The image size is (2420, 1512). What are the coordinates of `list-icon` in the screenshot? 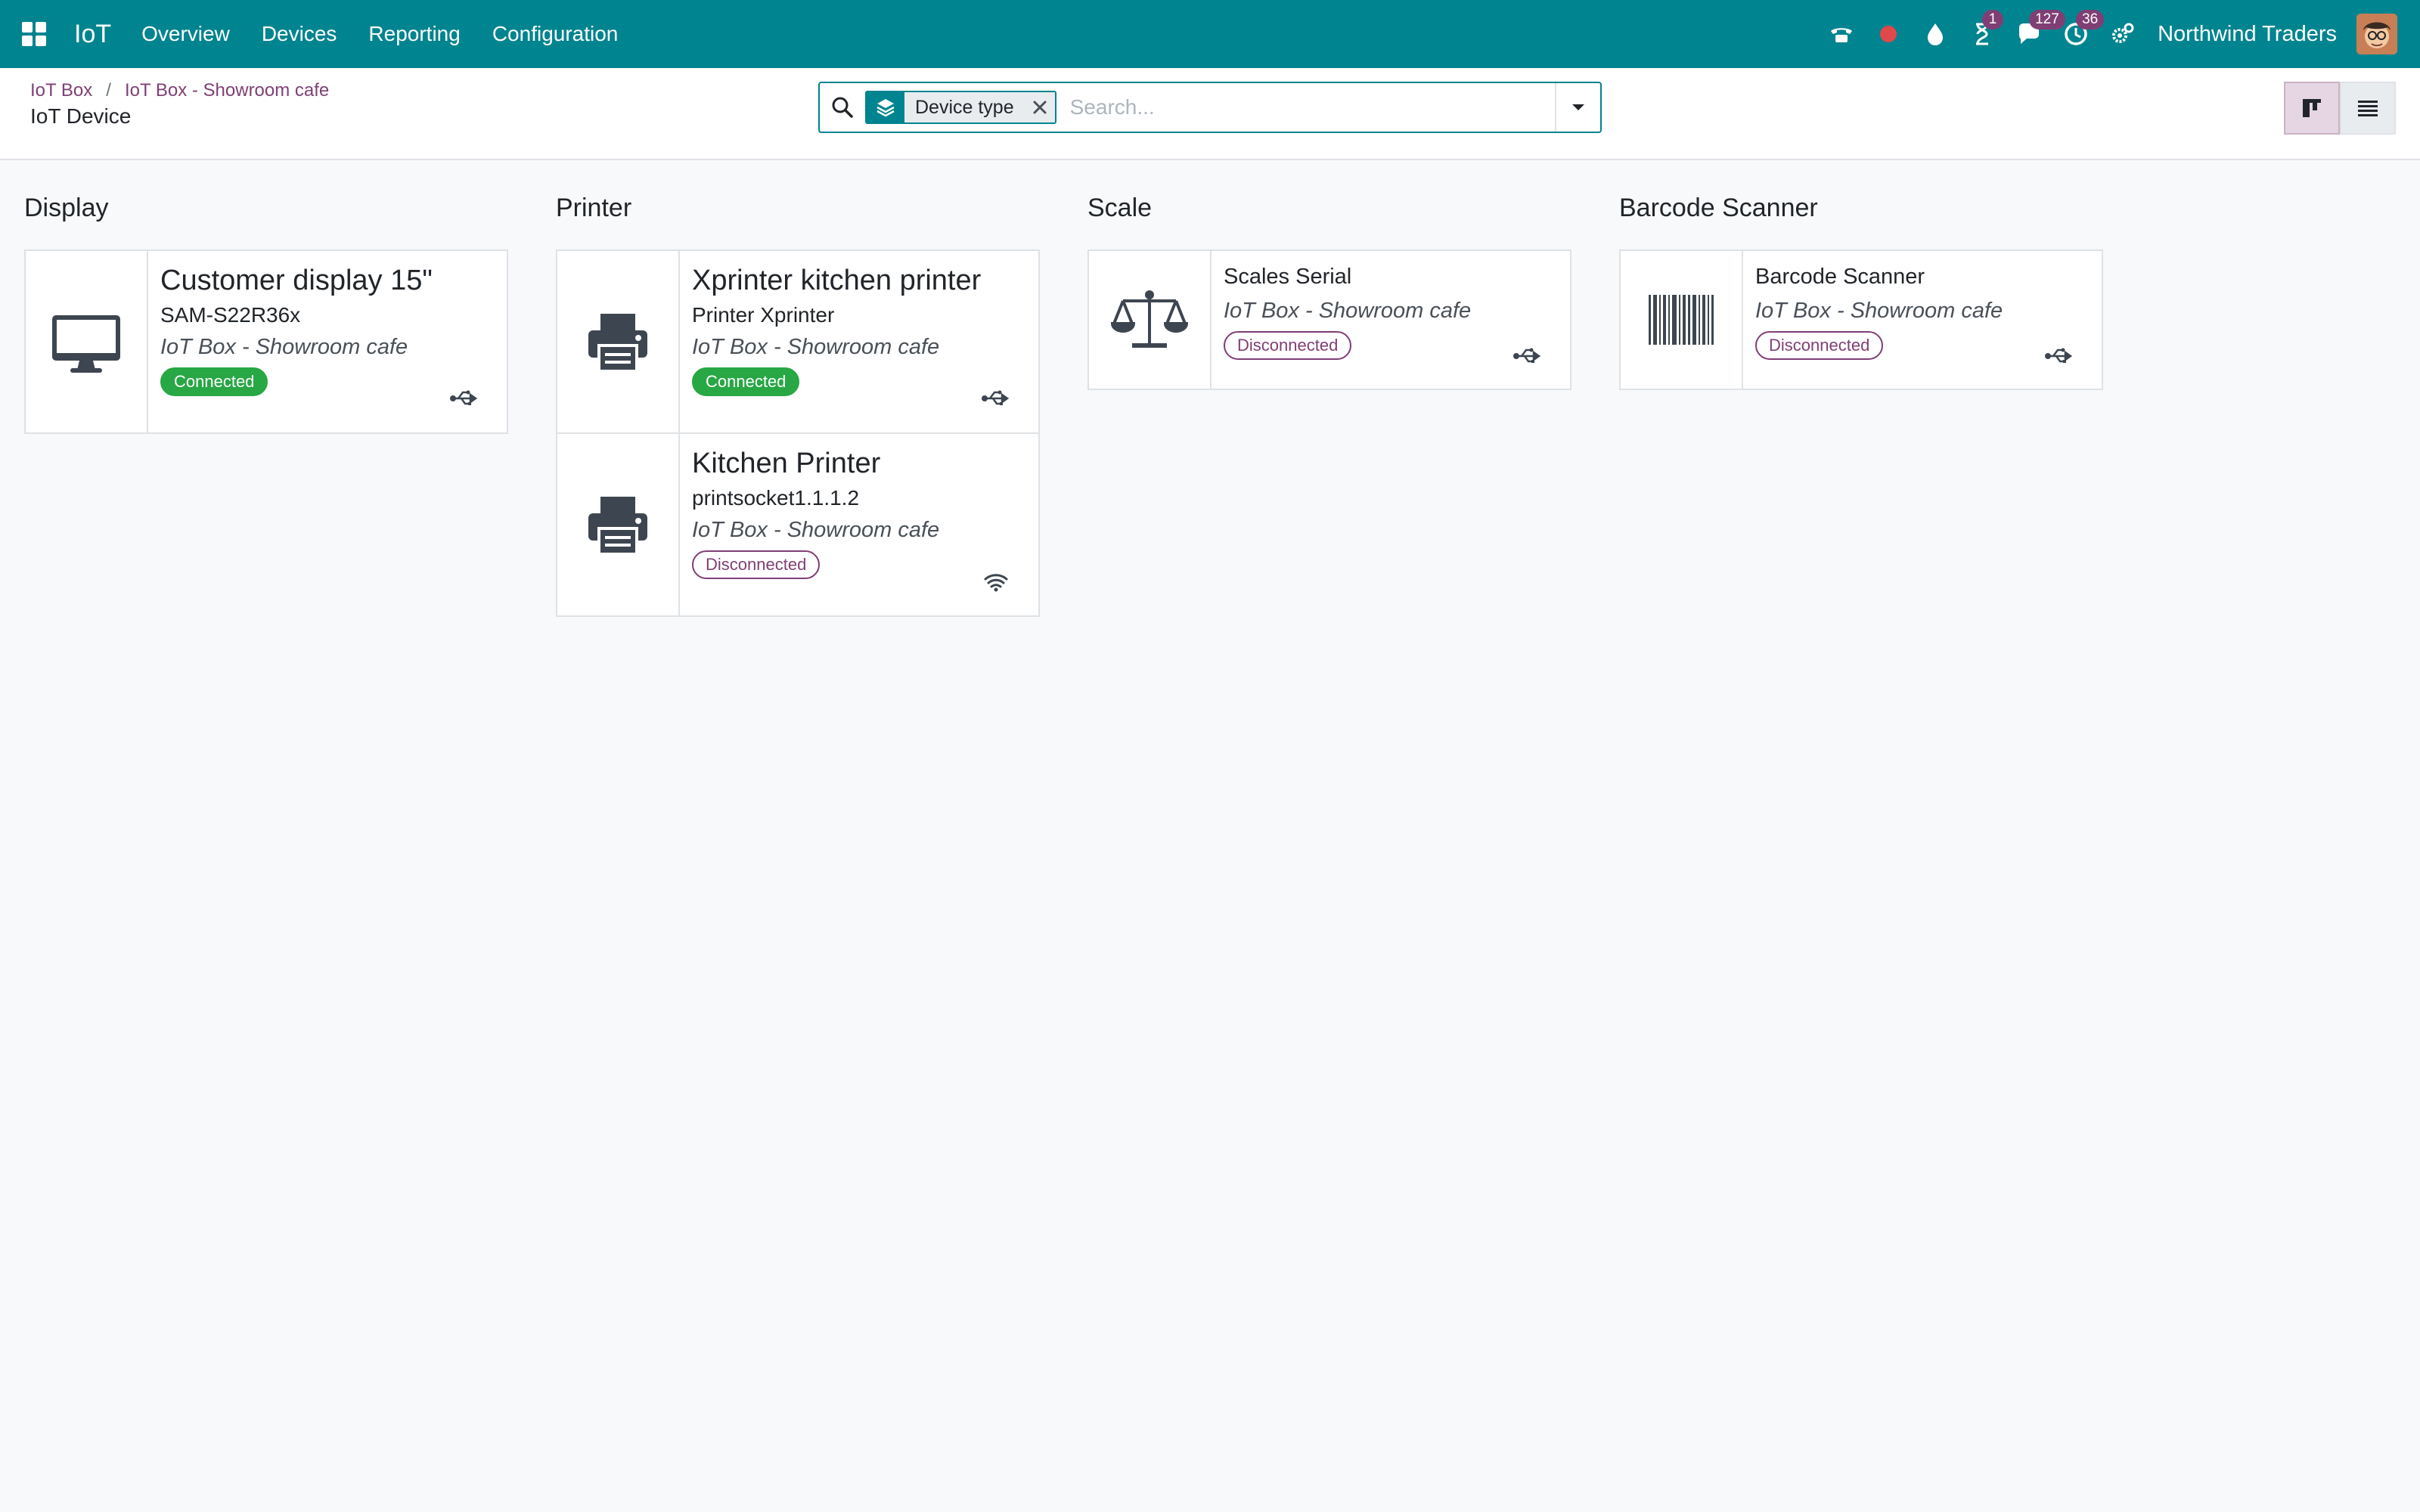 It's located at (2368, 109).